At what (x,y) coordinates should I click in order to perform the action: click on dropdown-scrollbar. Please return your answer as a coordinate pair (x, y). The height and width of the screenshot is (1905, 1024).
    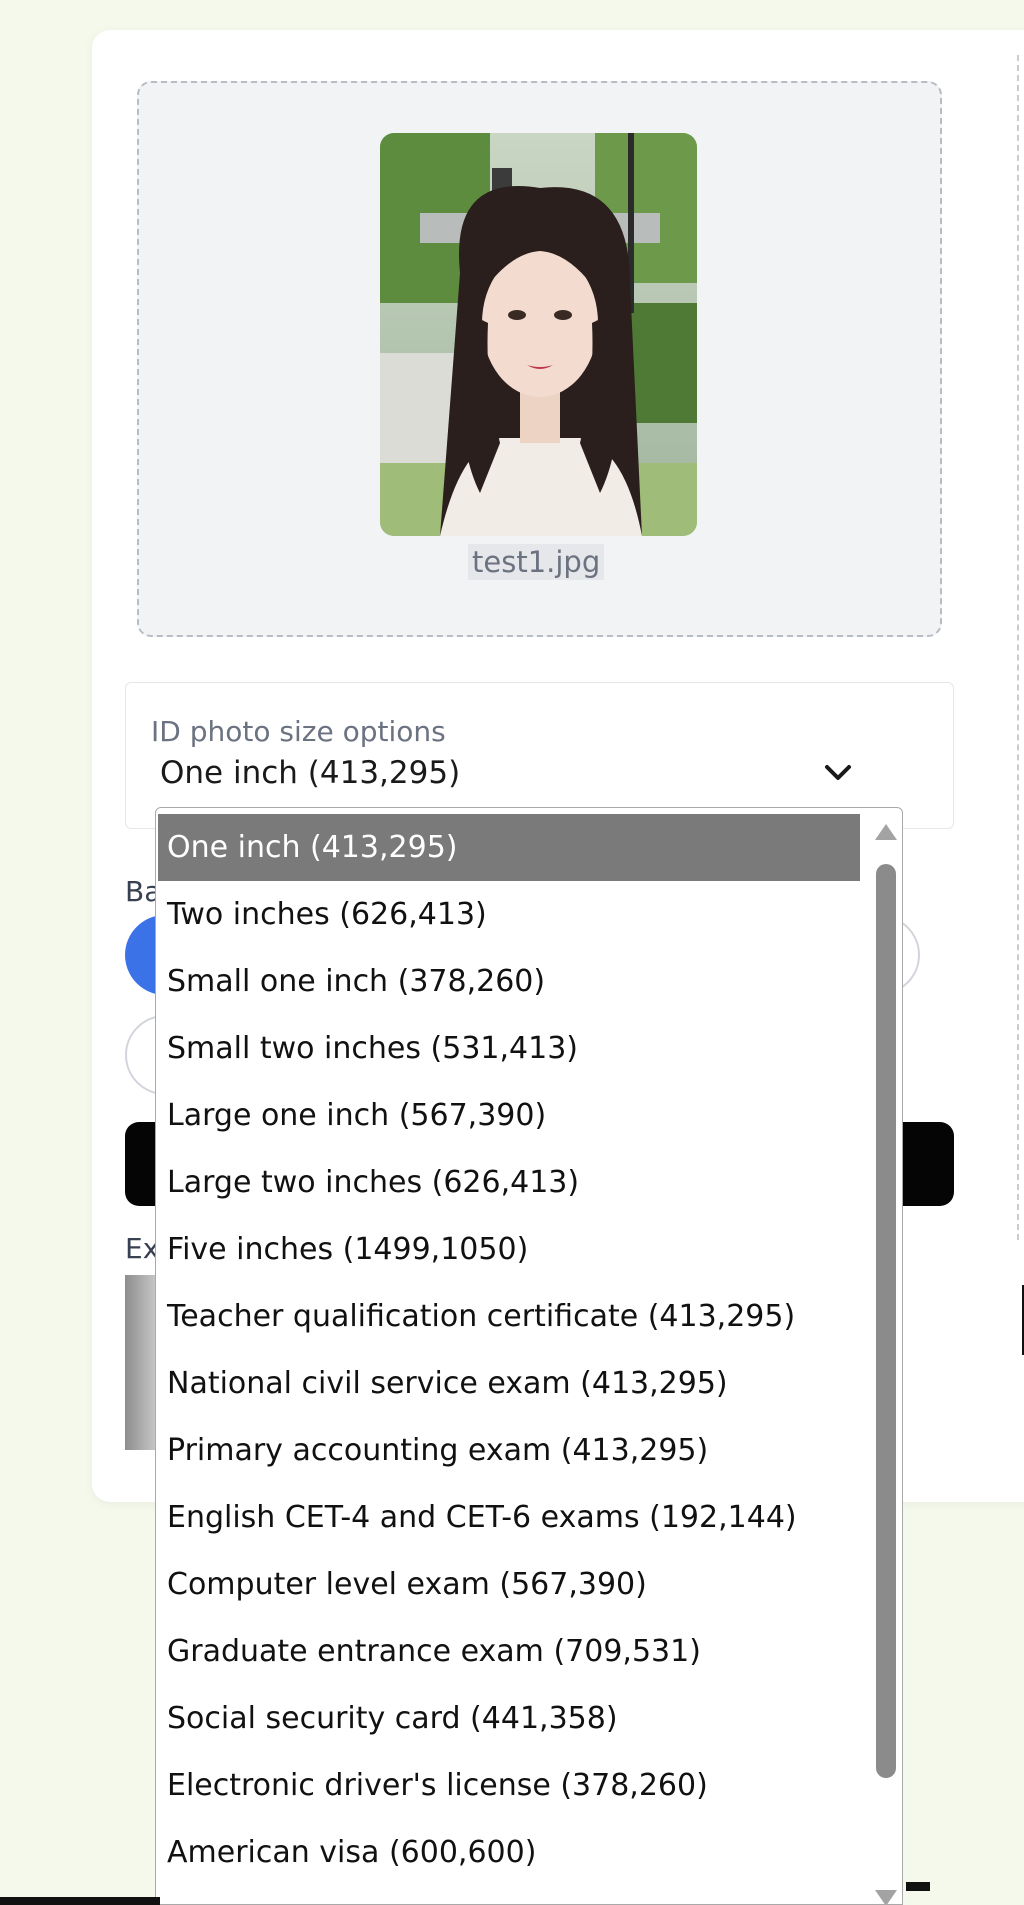
    Looking at the image, I should click on (885, 1356).